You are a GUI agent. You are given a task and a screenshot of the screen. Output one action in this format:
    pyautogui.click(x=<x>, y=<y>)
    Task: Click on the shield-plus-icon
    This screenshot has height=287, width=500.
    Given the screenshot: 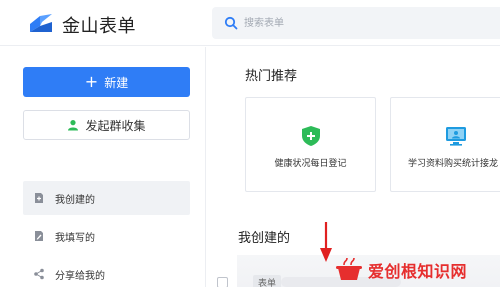 What is the action you would take?
    pyautogui.click(x=311, y=136)
    